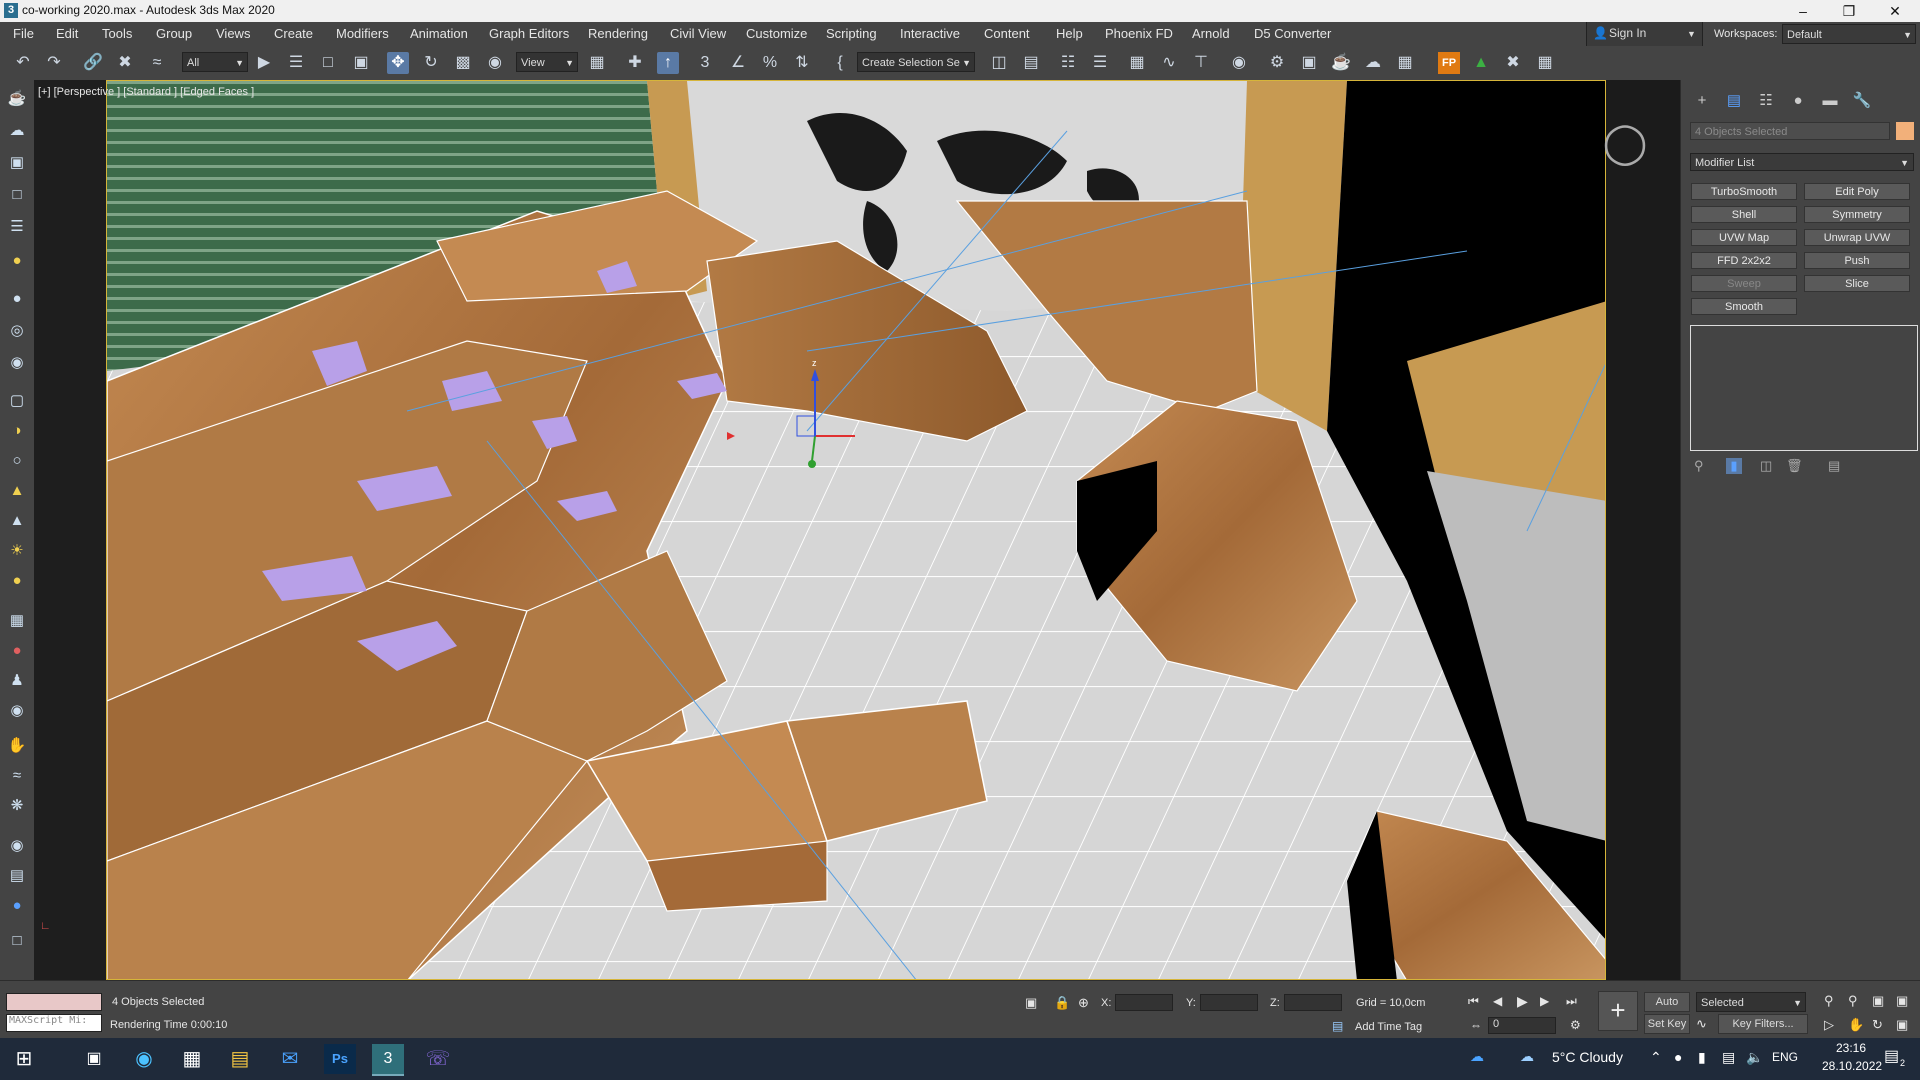  Describe the element at coordinates (1337, 1026) in the screenshot. I see `time-tag-icon: ▤` at that location.